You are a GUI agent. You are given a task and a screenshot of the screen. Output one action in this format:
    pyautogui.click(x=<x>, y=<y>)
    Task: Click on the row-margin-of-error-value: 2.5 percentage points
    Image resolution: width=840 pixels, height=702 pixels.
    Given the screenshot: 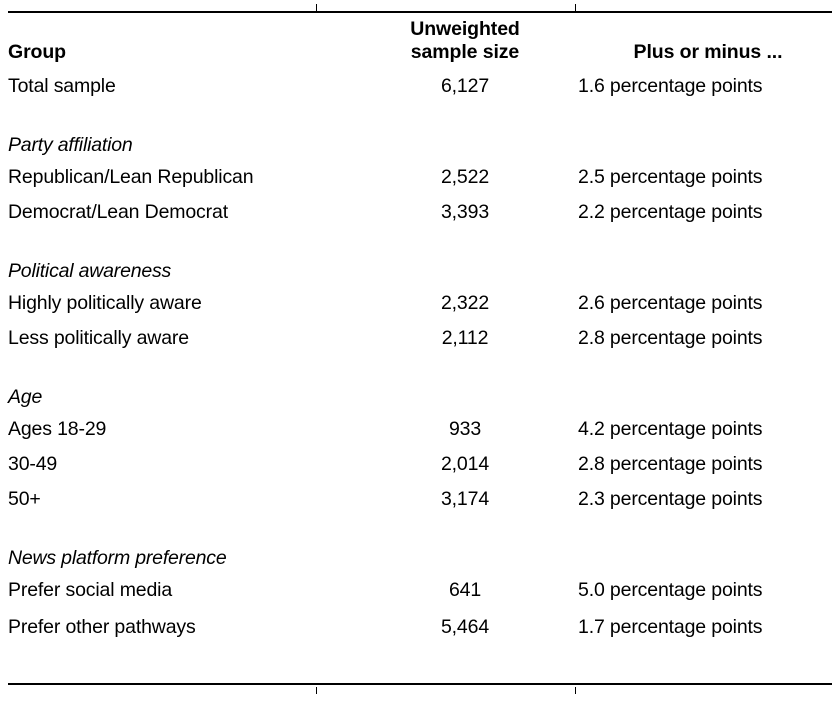 What is the action you would take?
    pyautogui.click(x=670, y=176)
    